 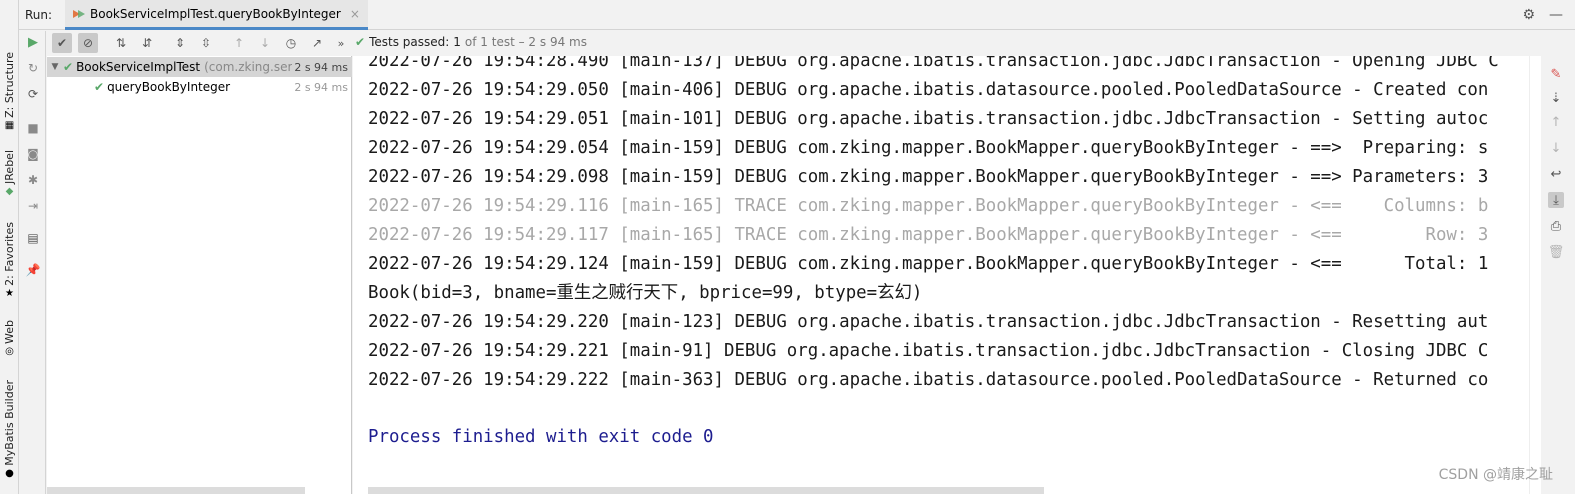 I want to click on test-class-duration: 2 s 94 ms, so click(x=321, y=67).